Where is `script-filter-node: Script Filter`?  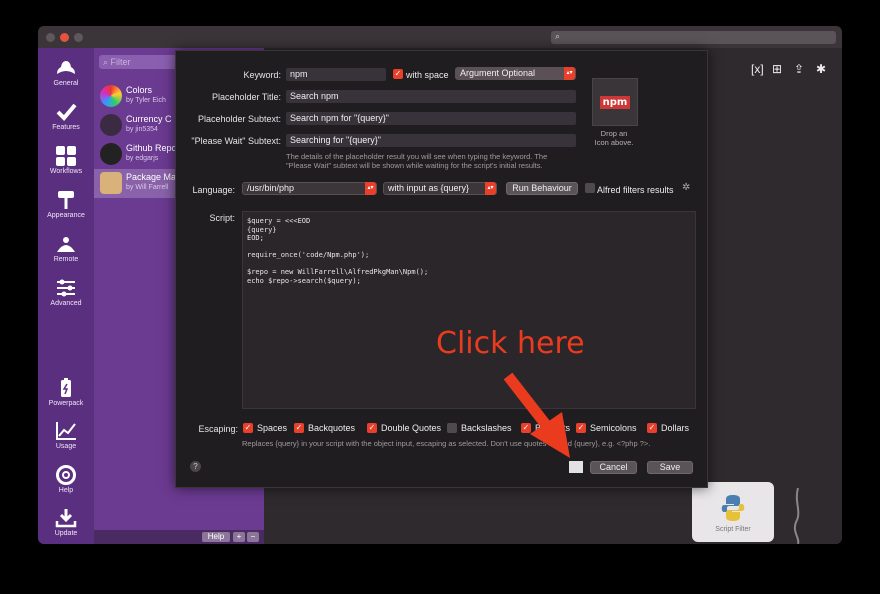 script-filter-node: Script Filter is located at coordinates (733, 512).